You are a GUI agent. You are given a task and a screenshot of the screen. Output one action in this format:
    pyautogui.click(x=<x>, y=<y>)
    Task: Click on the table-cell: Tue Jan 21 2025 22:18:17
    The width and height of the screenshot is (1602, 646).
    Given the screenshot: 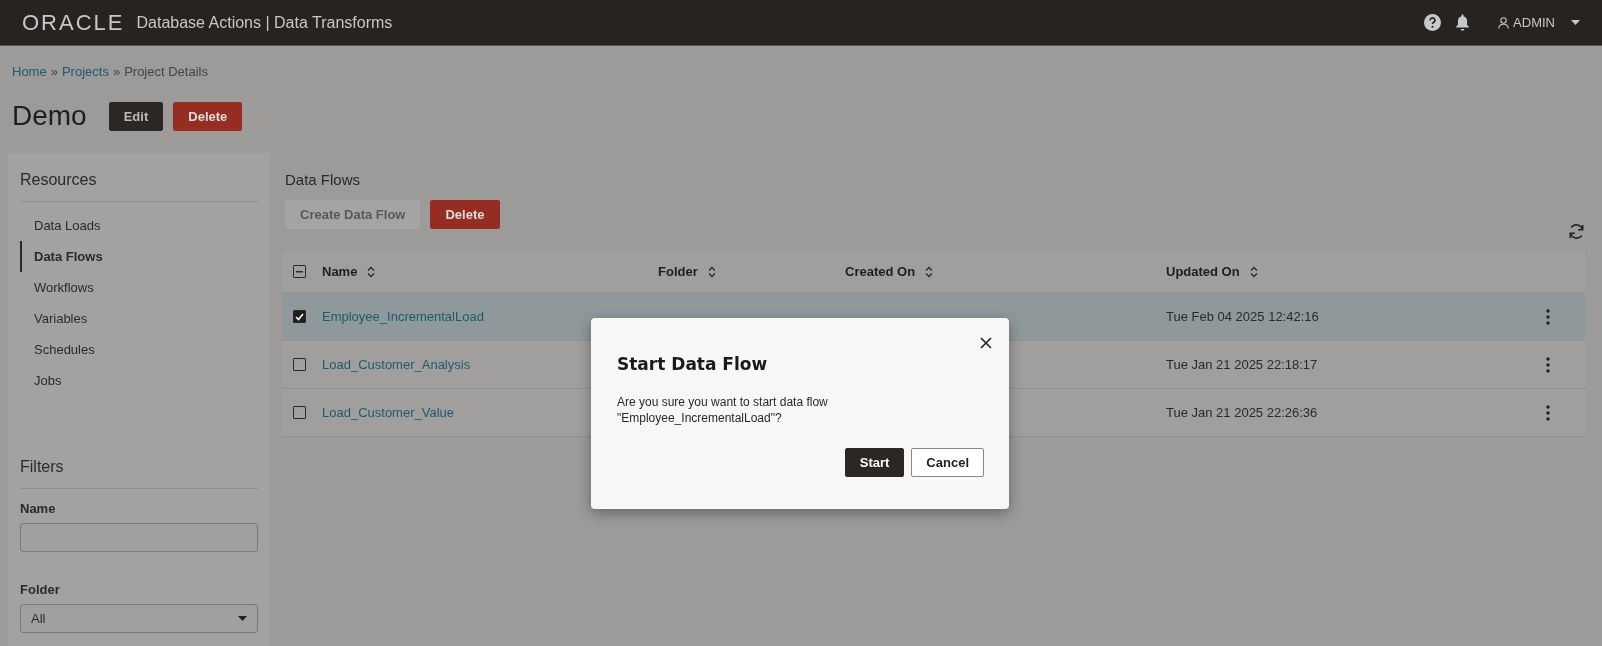 What is the action you would take?
    pyautogui.click(x=1242, y=364)
    